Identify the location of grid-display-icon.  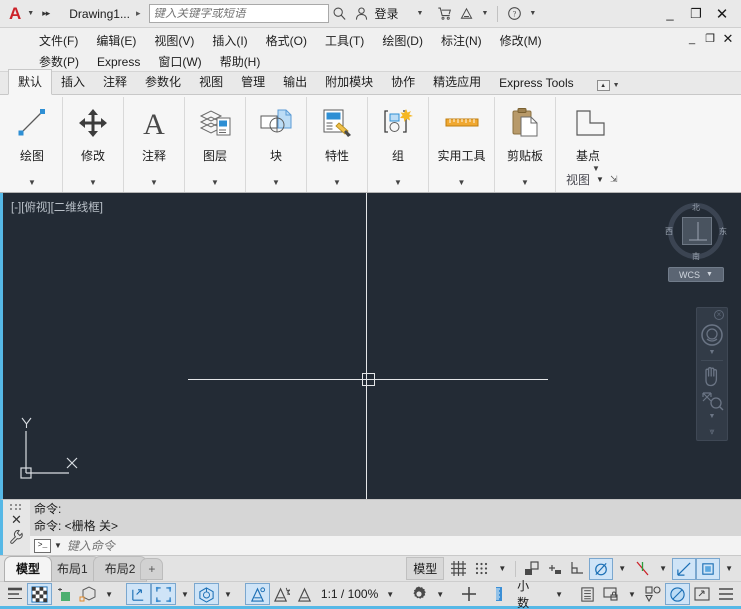
(458, 569).